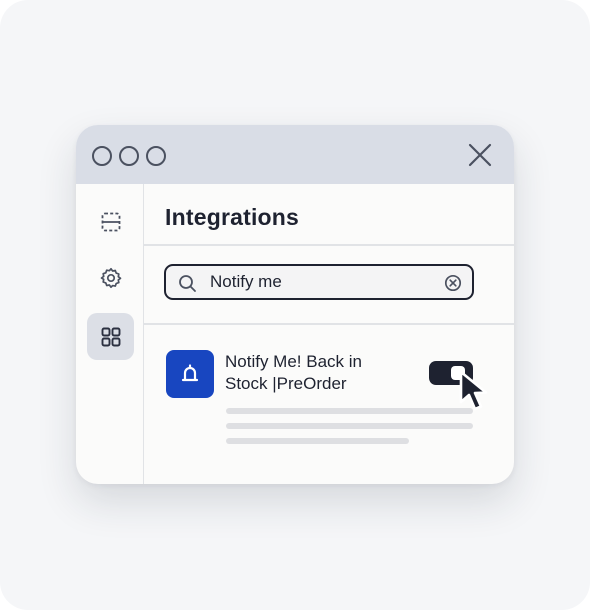 Image resolution: width=590 pixels, height=610 pixels. What do you see at coordinates (232, 217) in the screenshot?
I see `page-title: Integrations` at bounding box center [232, 217].